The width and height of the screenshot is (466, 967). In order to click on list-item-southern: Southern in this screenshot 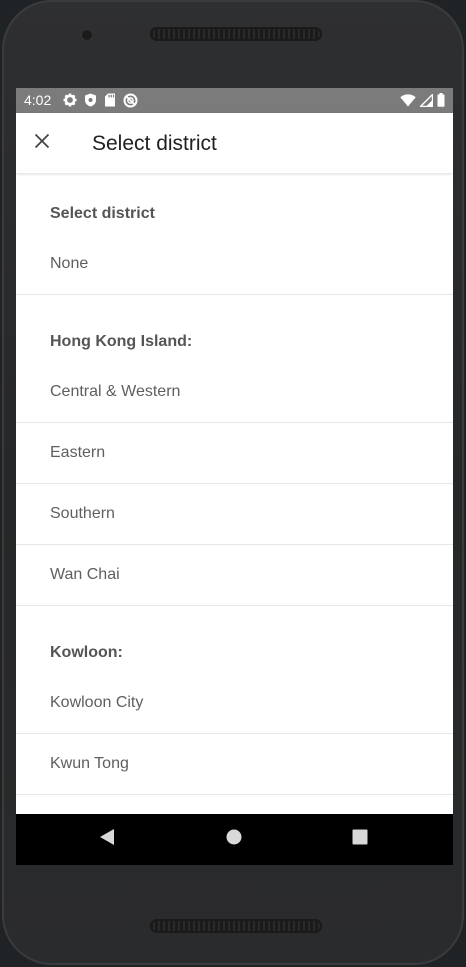, I will do `click(234, 514)`.